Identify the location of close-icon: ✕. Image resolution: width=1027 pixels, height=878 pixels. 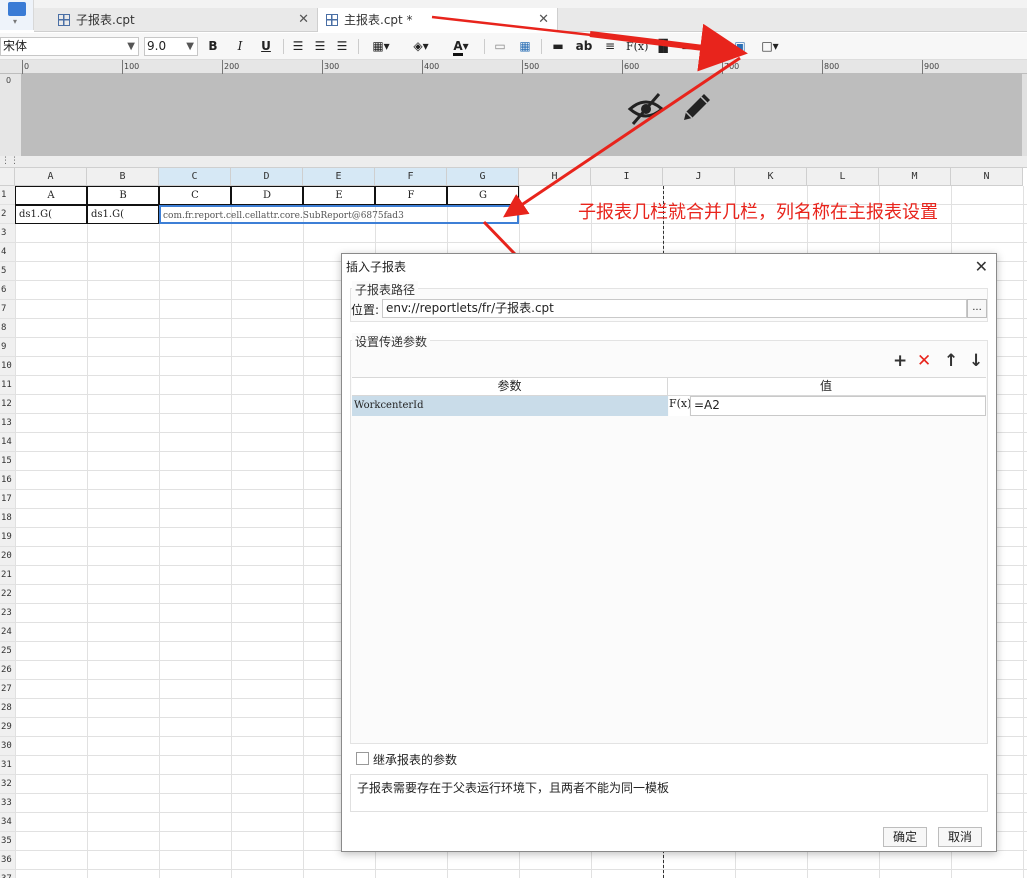
(981, 267).